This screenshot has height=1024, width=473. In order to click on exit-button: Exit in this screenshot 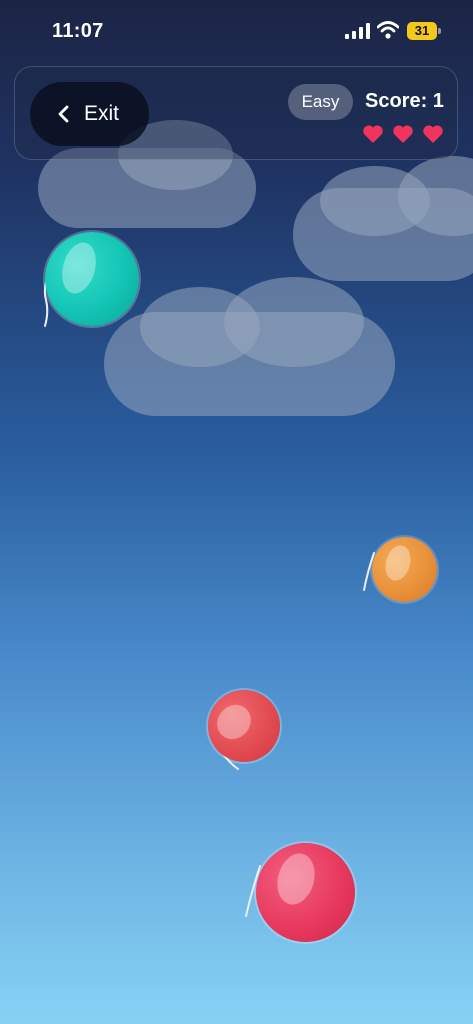, I will do `click(89, 114)`.